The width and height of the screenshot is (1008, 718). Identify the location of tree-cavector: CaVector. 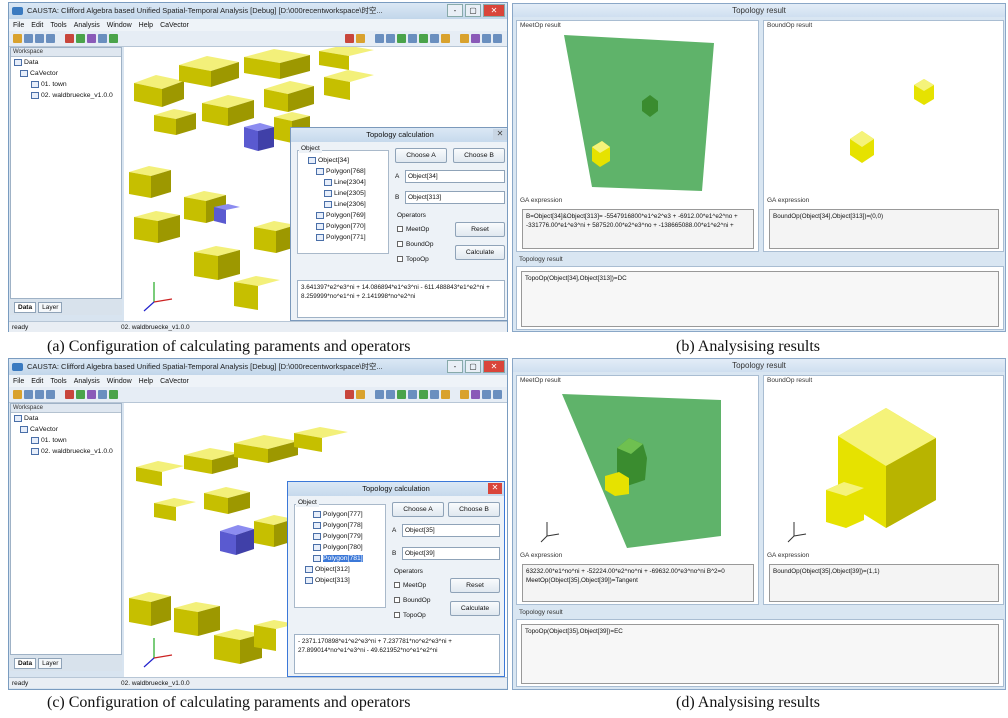
(66, 73).